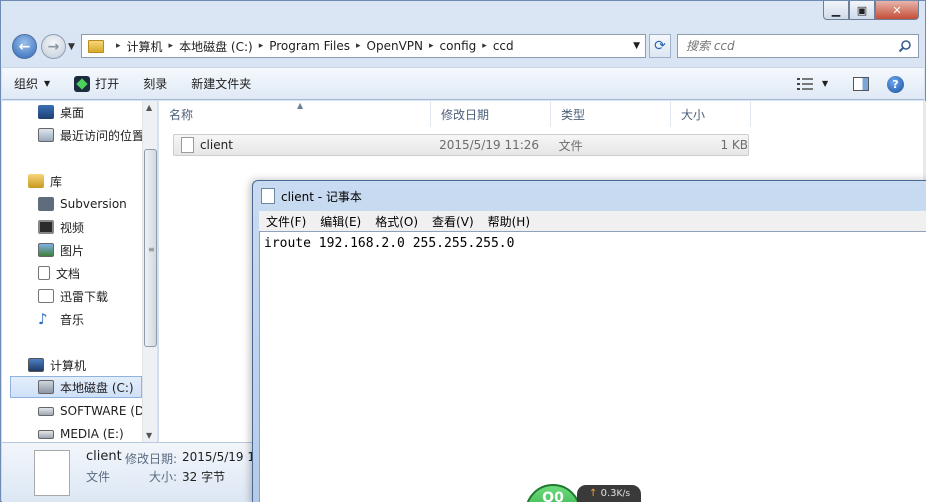 Image resolution: width=926 pixels, height=502 pixels. What do you see at coordinates (295, 114) in the screenshot?
I see `column-header-name: 名称` at bounding box center [295, 114].